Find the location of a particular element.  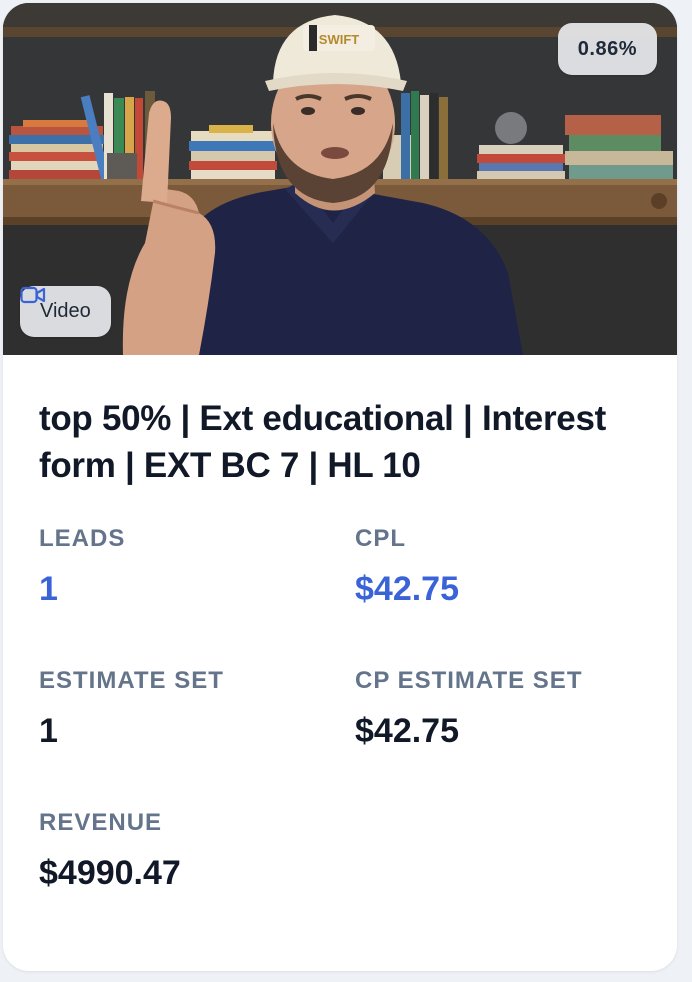

stat-label: REVENUE is located at coordinates (101, 822).